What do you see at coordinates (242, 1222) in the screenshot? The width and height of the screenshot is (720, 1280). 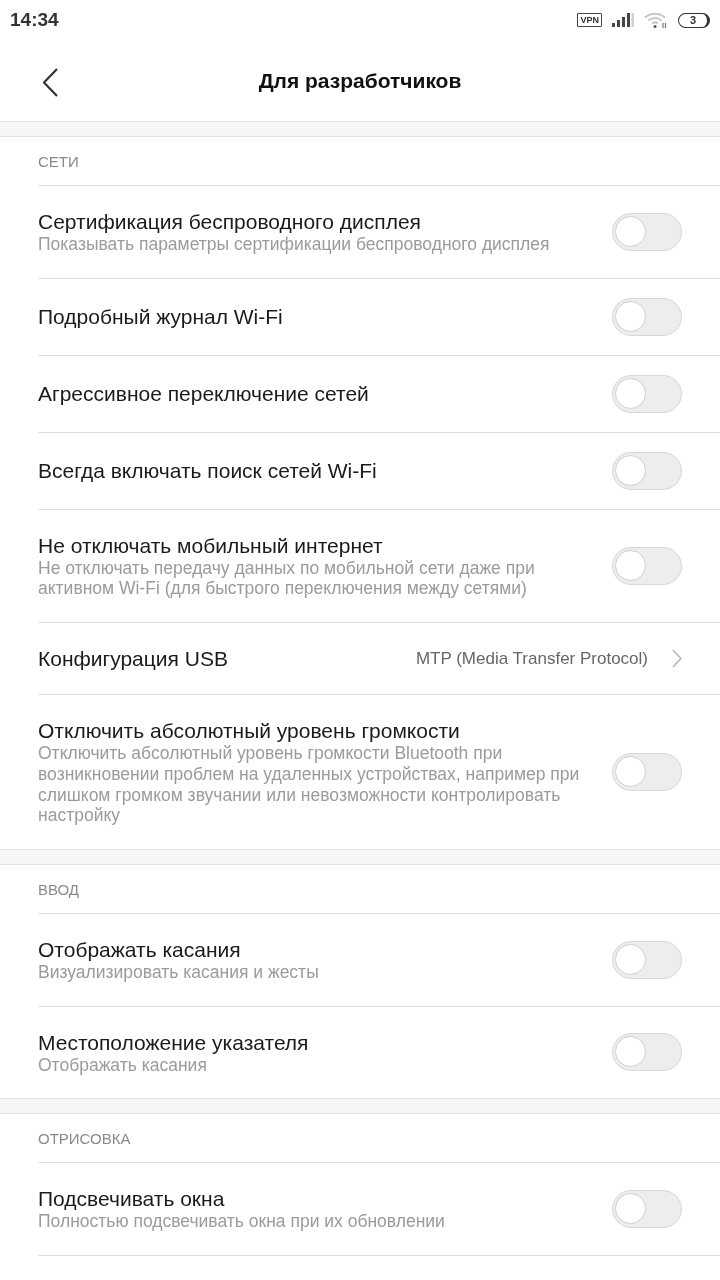 I see `setting-description: Полностью подсвечивать окна при их обновлении` at bounding box center [242, 1222].